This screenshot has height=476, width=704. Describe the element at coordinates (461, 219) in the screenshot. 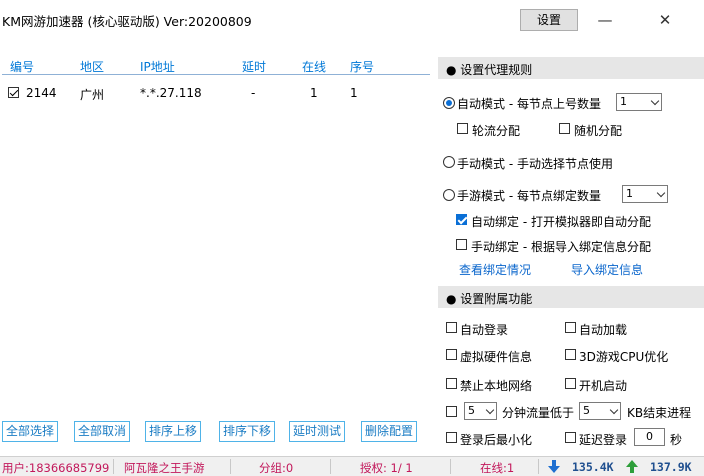

I see `auto-bind-checkbox` at that location.